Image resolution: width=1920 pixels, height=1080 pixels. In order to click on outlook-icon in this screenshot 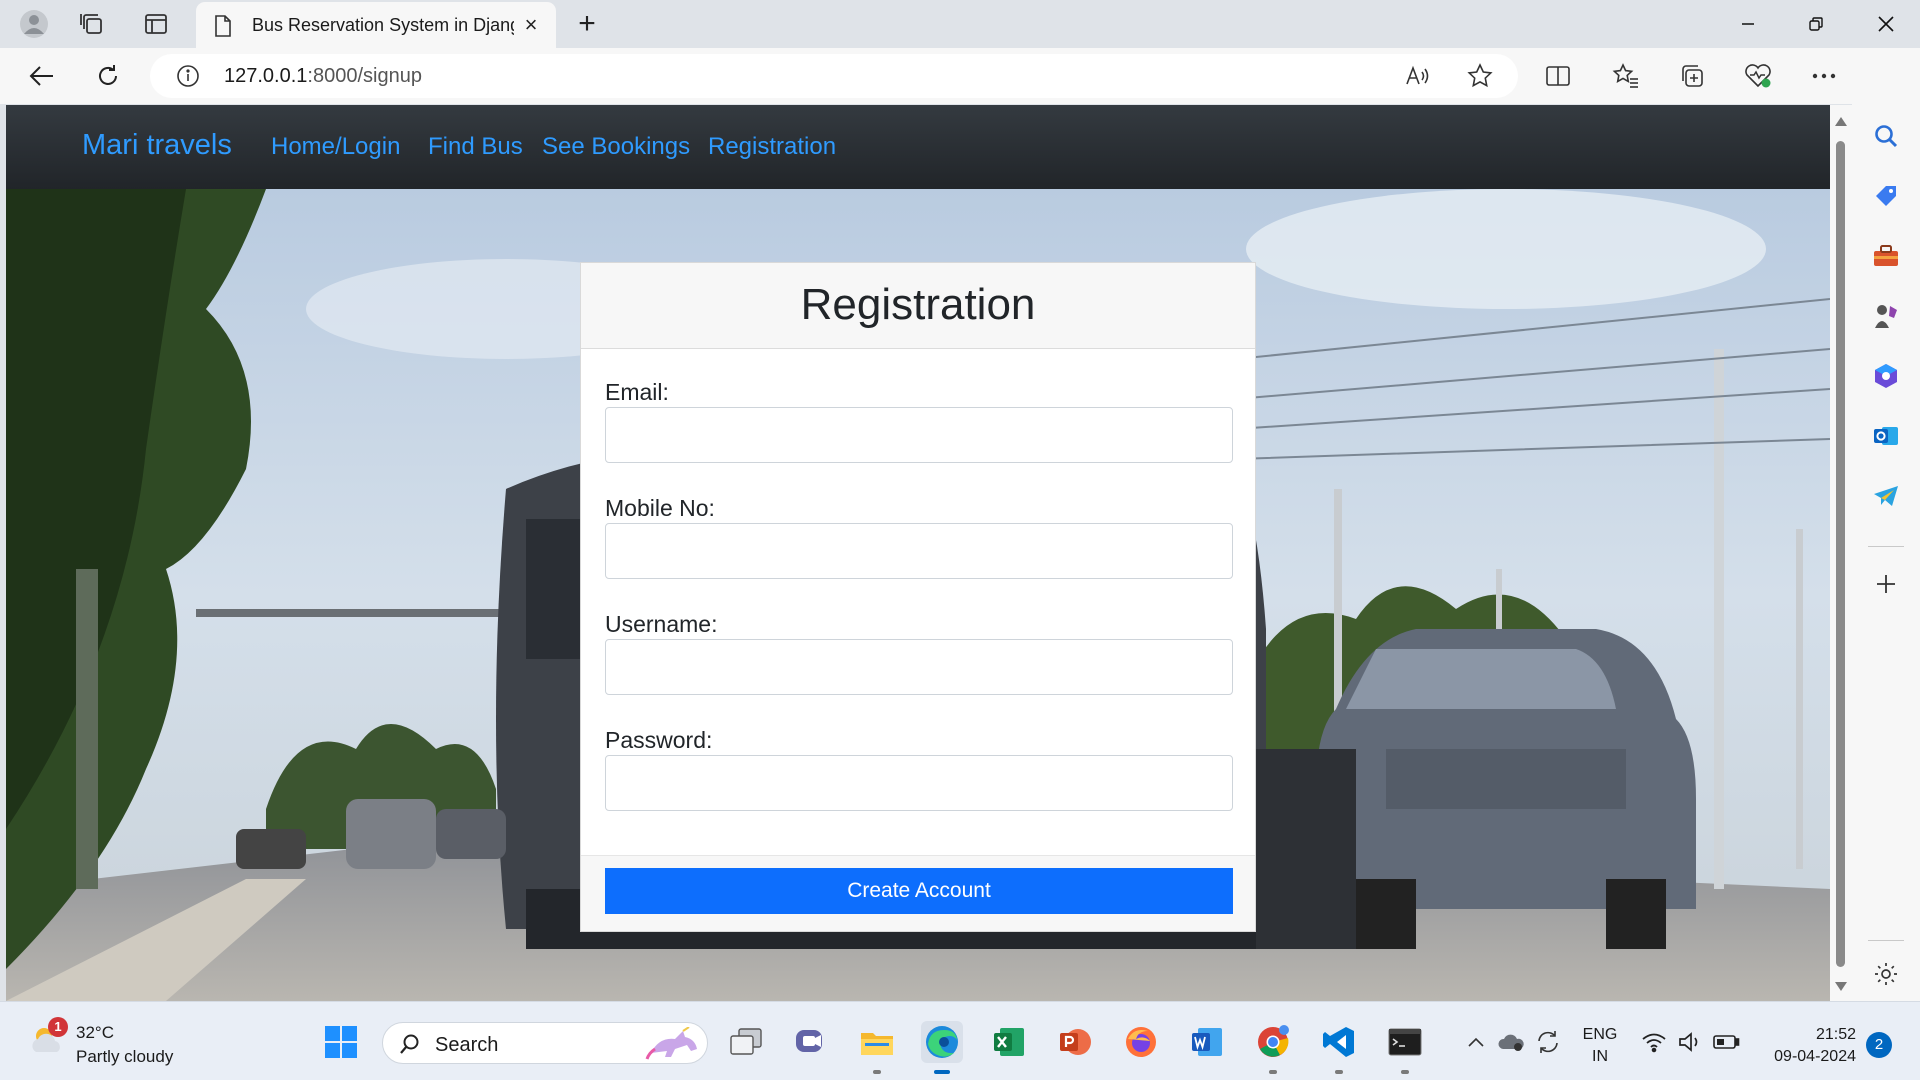, I will do `click(1886, 436)`.